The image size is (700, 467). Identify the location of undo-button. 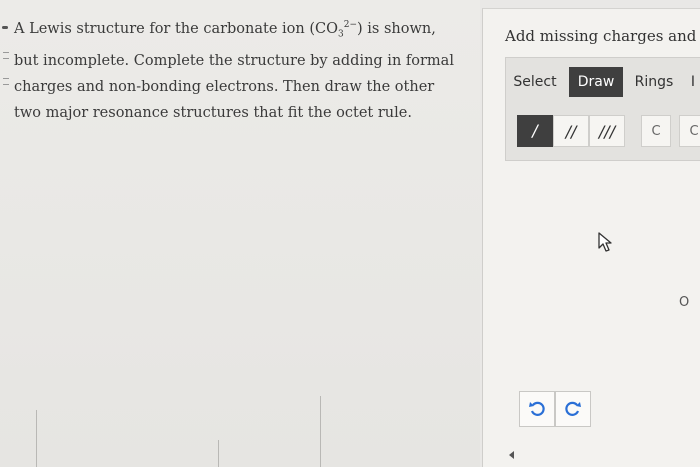
(537, 409).